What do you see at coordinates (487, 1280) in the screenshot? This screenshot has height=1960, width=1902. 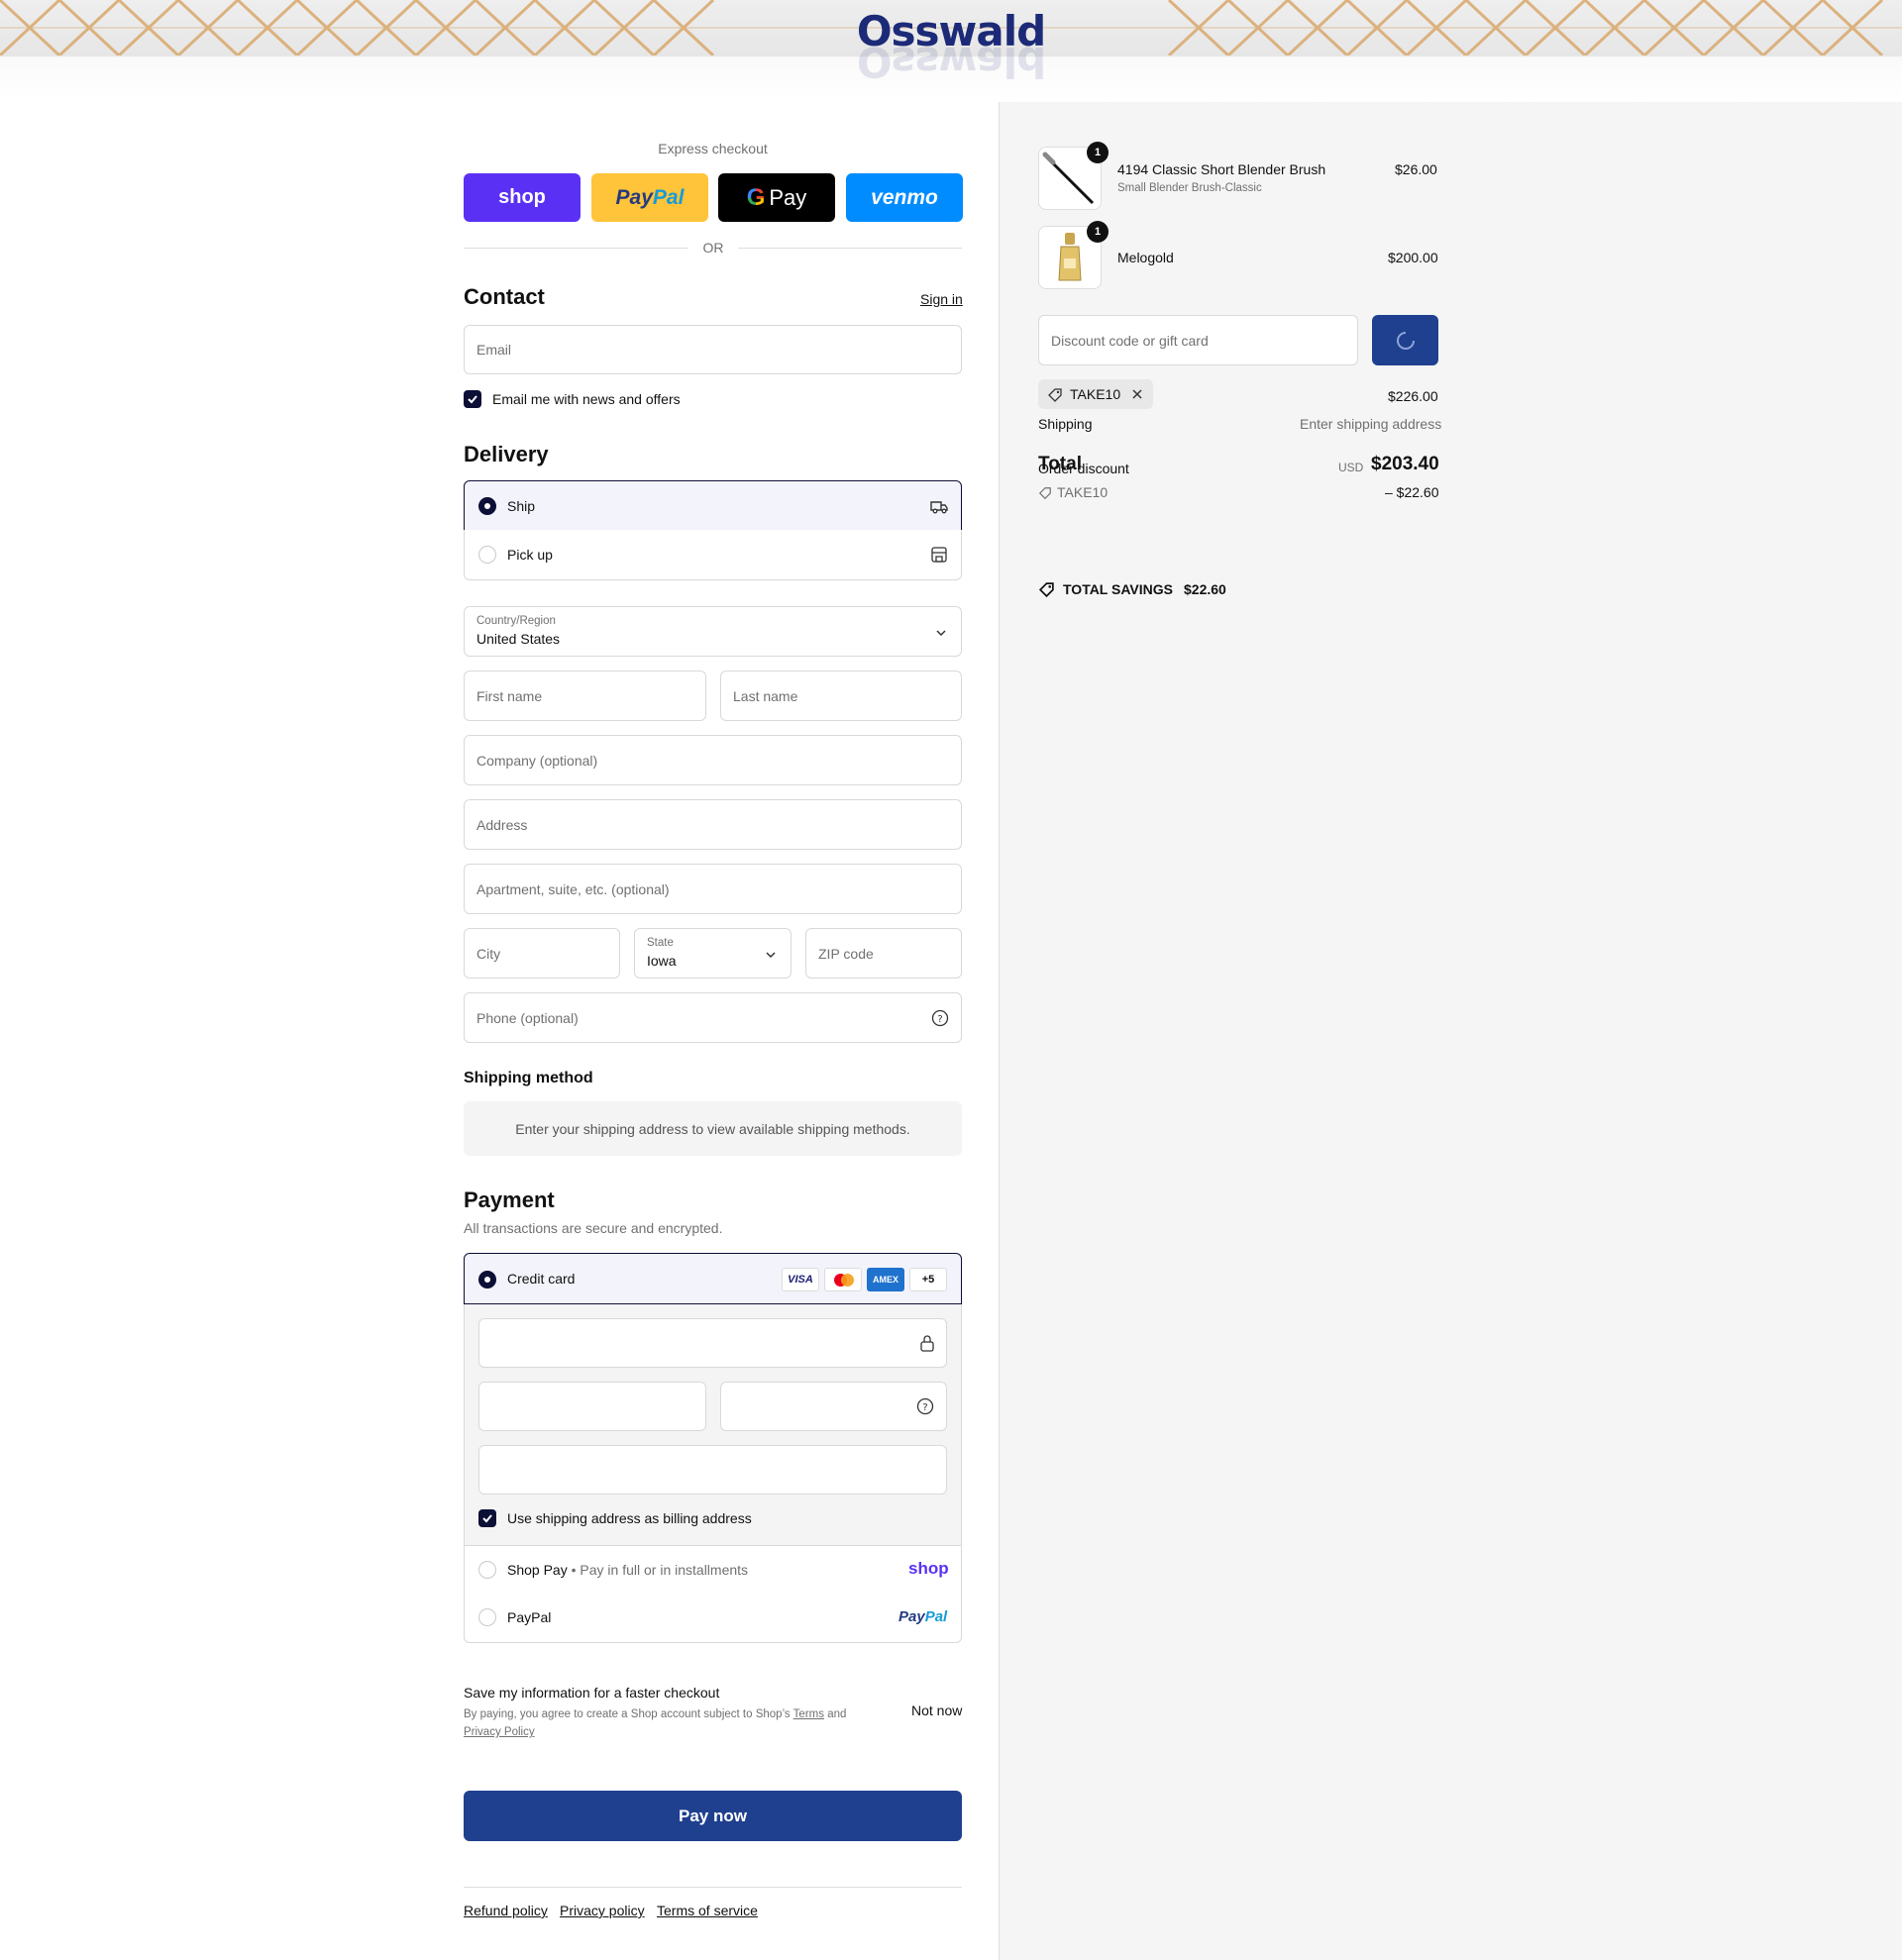 I see `credit-card-radio` at bounding box center [487, 1280].